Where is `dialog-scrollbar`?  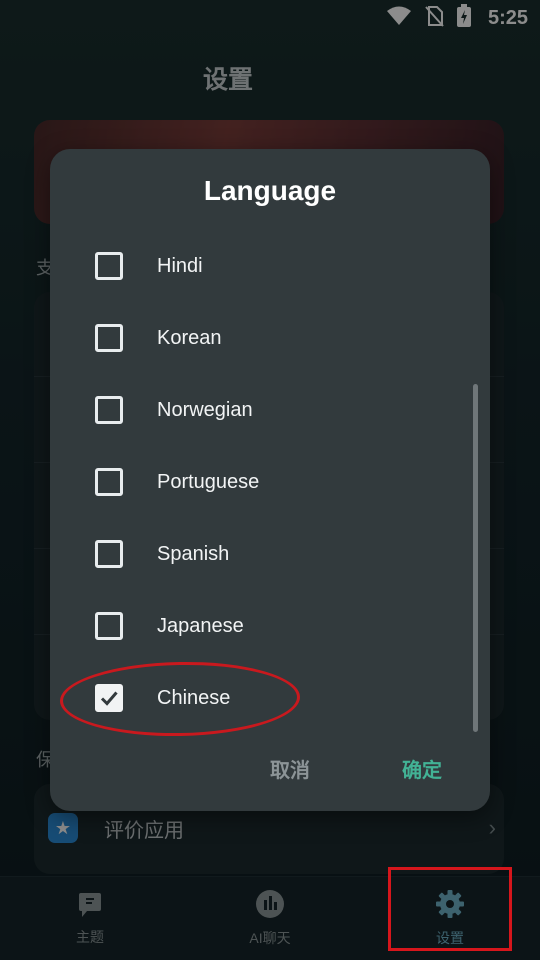
dialog-scrollbar is located at coordinates (475, 558).